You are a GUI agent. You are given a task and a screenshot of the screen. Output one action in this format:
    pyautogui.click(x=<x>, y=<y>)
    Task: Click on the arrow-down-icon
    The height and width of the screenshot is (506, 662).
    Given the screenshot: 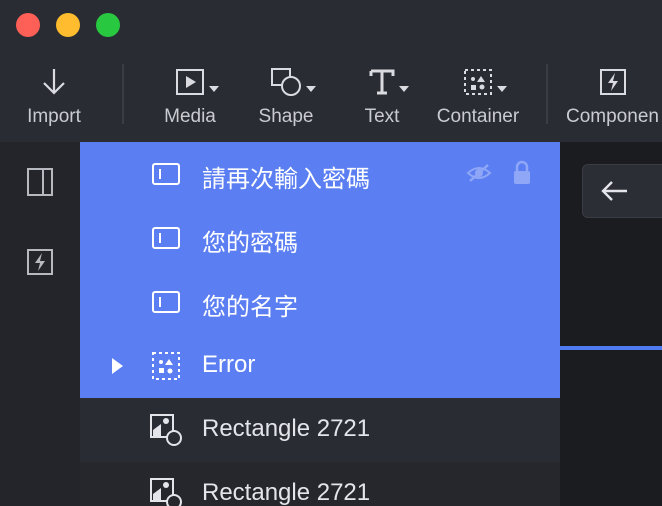 What is the action you would take?
    pyautogui.click(x=54, y=82)
    